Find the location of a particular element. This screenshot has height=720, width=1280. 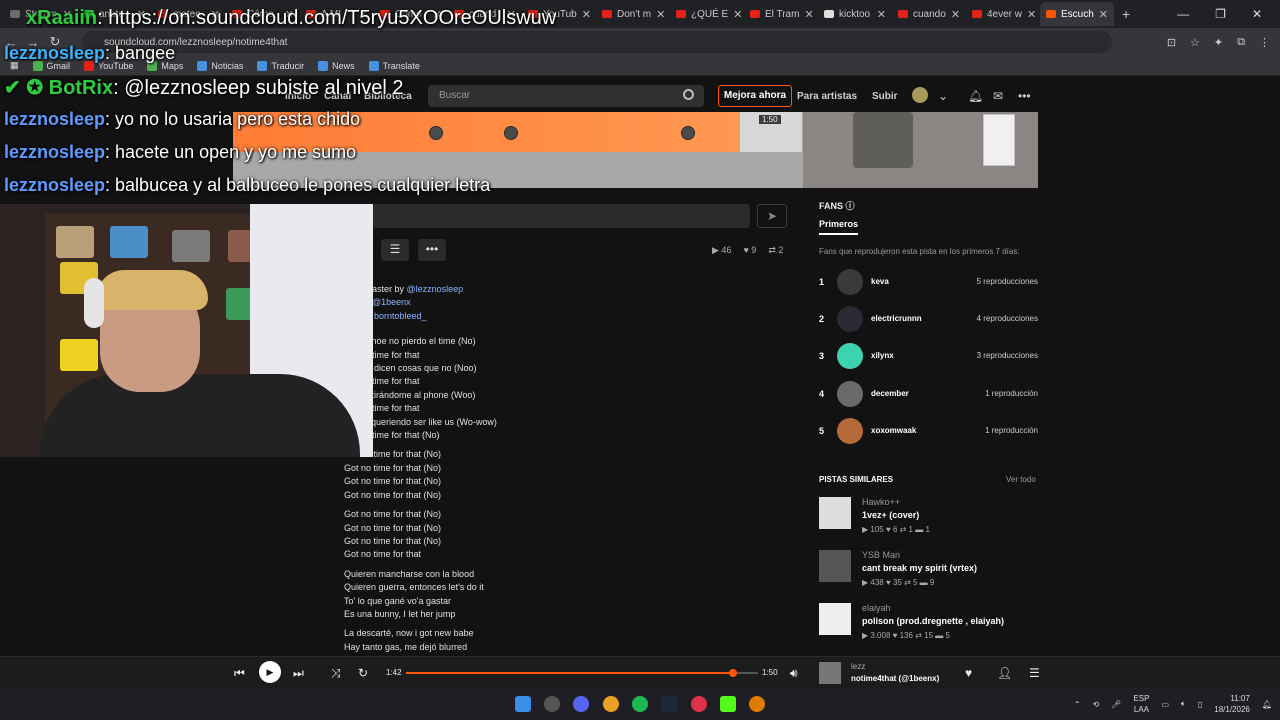

fan-row: 1 keva 5 reproducciones is located at coordinates (928, 283).